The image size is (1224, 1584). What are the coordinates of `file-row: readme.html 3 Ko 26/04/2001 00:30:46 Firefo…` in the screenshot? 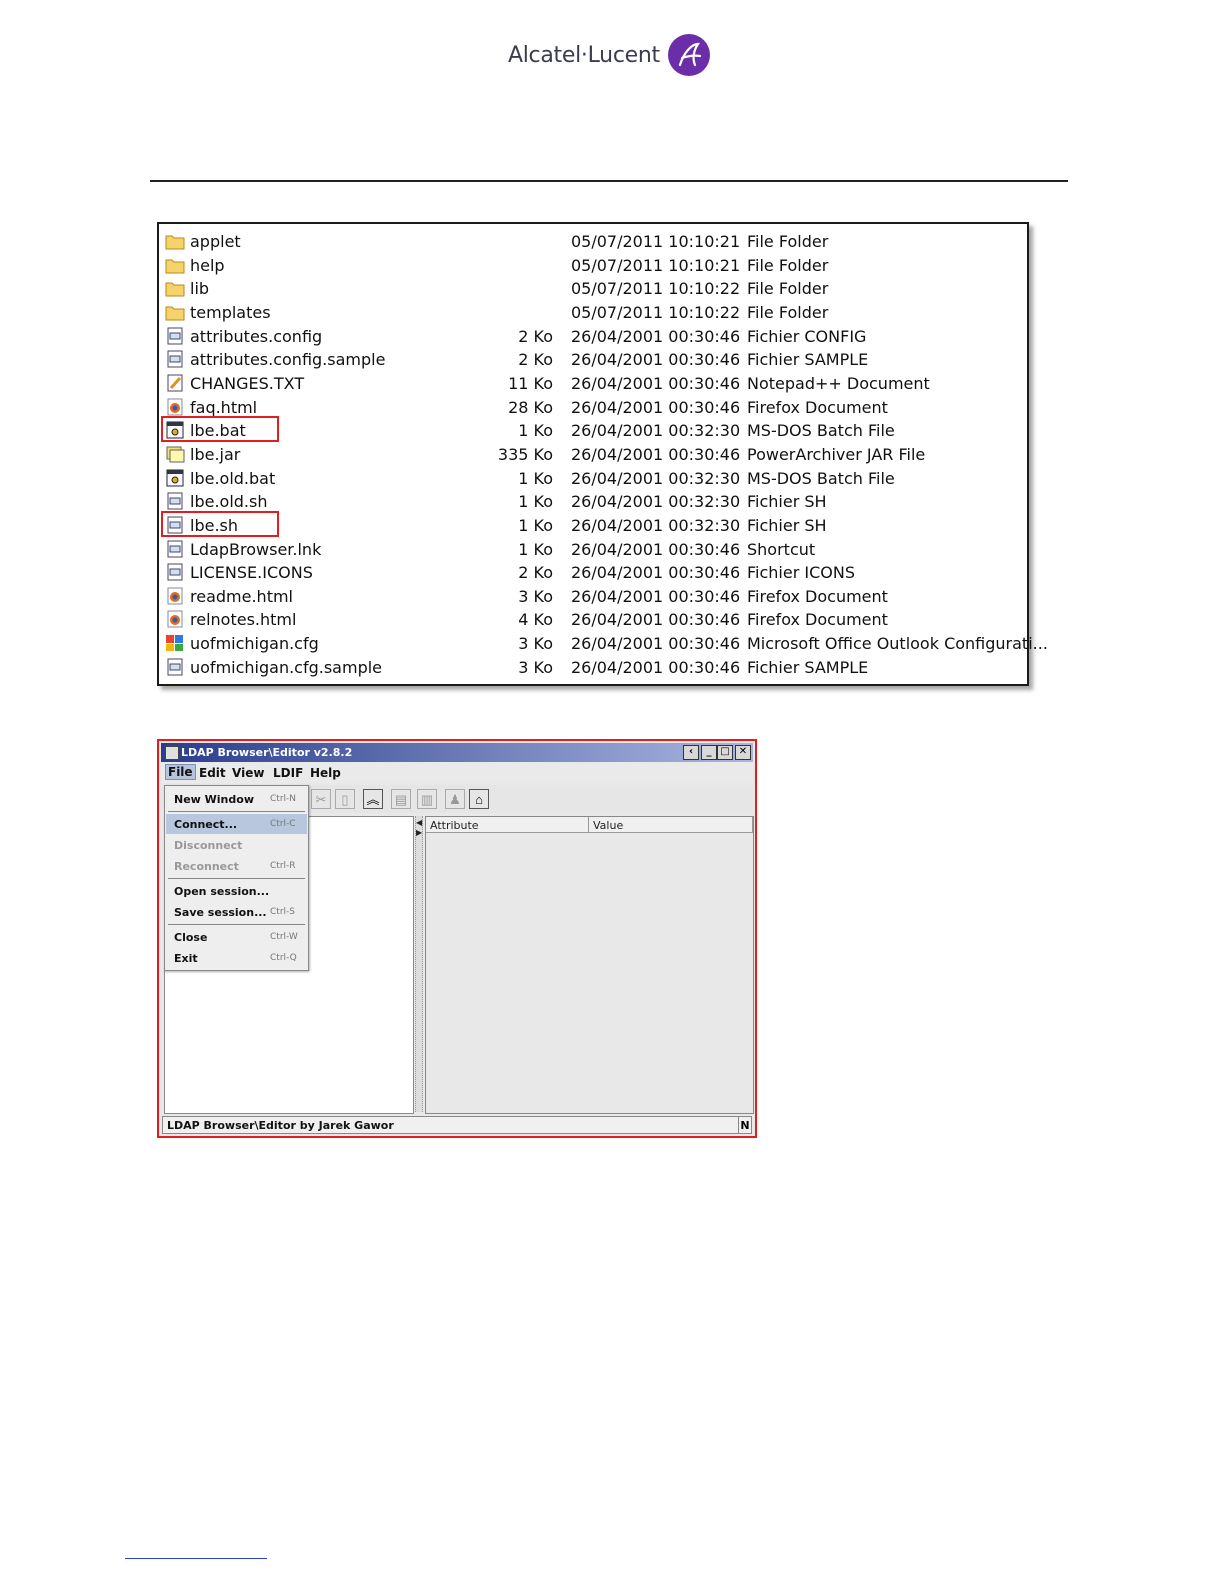 It's located at (593, 596).